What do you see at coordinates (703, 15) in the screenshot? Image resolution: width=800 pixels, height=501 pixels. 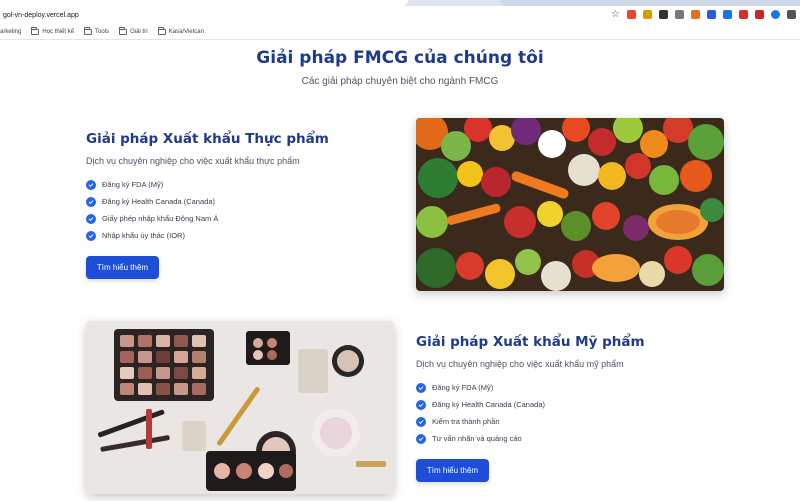 I see `extension-toolbar: ☆` at bounding box center [703, 15].